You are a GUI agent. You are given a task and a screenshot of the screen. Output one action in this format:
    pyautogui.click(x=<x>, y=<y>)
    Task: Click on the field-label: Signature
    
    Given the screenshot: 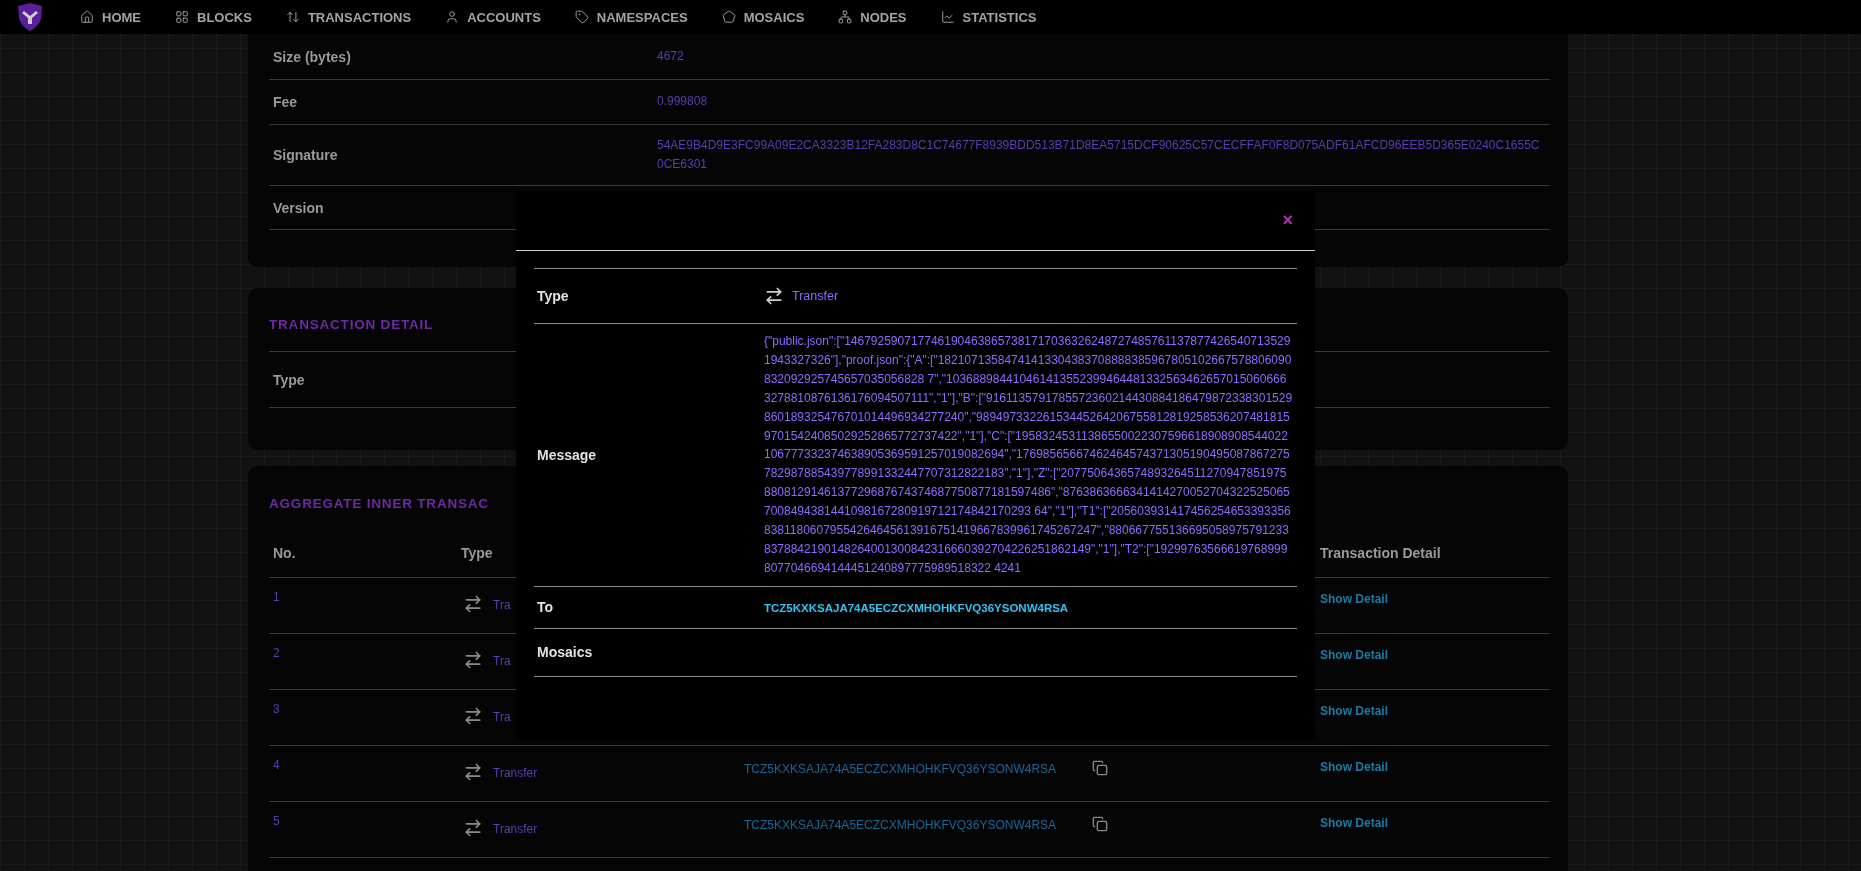 What is the action you would take?
    pyautogui.click(x=305, y=155)
    